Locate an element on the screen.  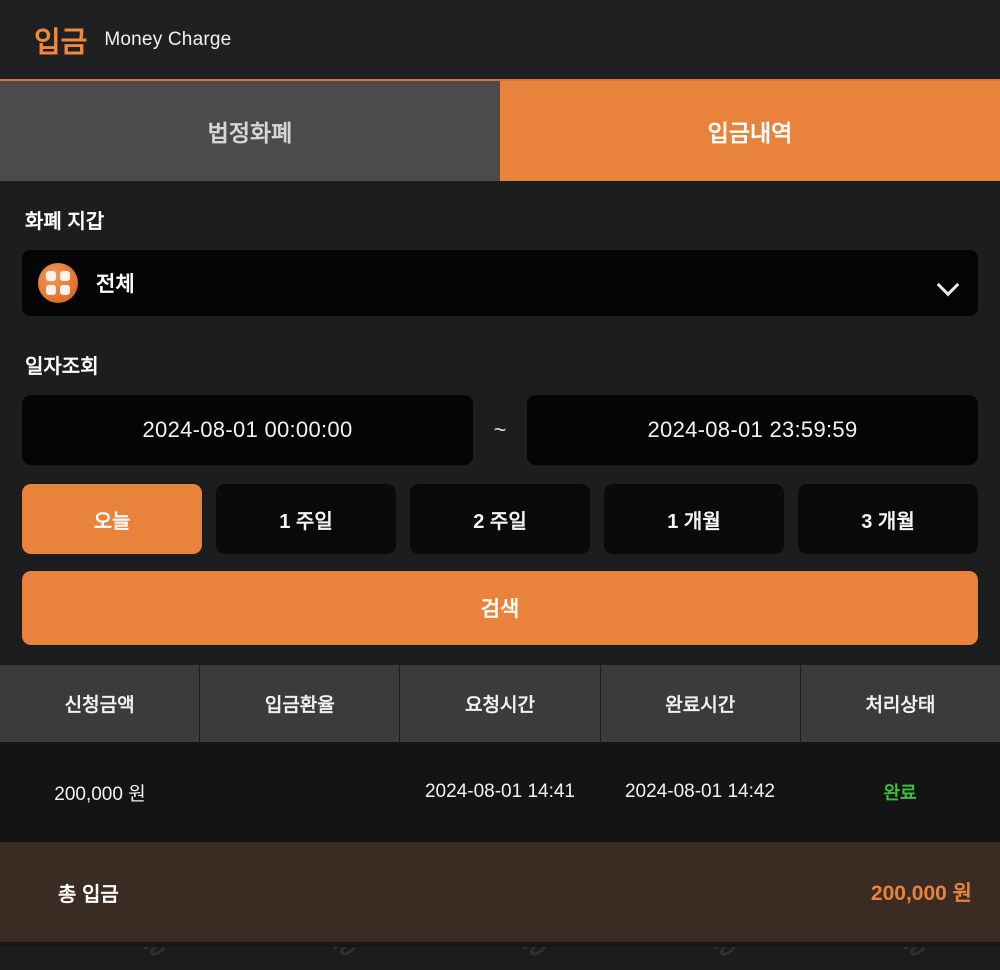
wallet-section-title: 화폐 지갑 is located at coordinates (65, 222).